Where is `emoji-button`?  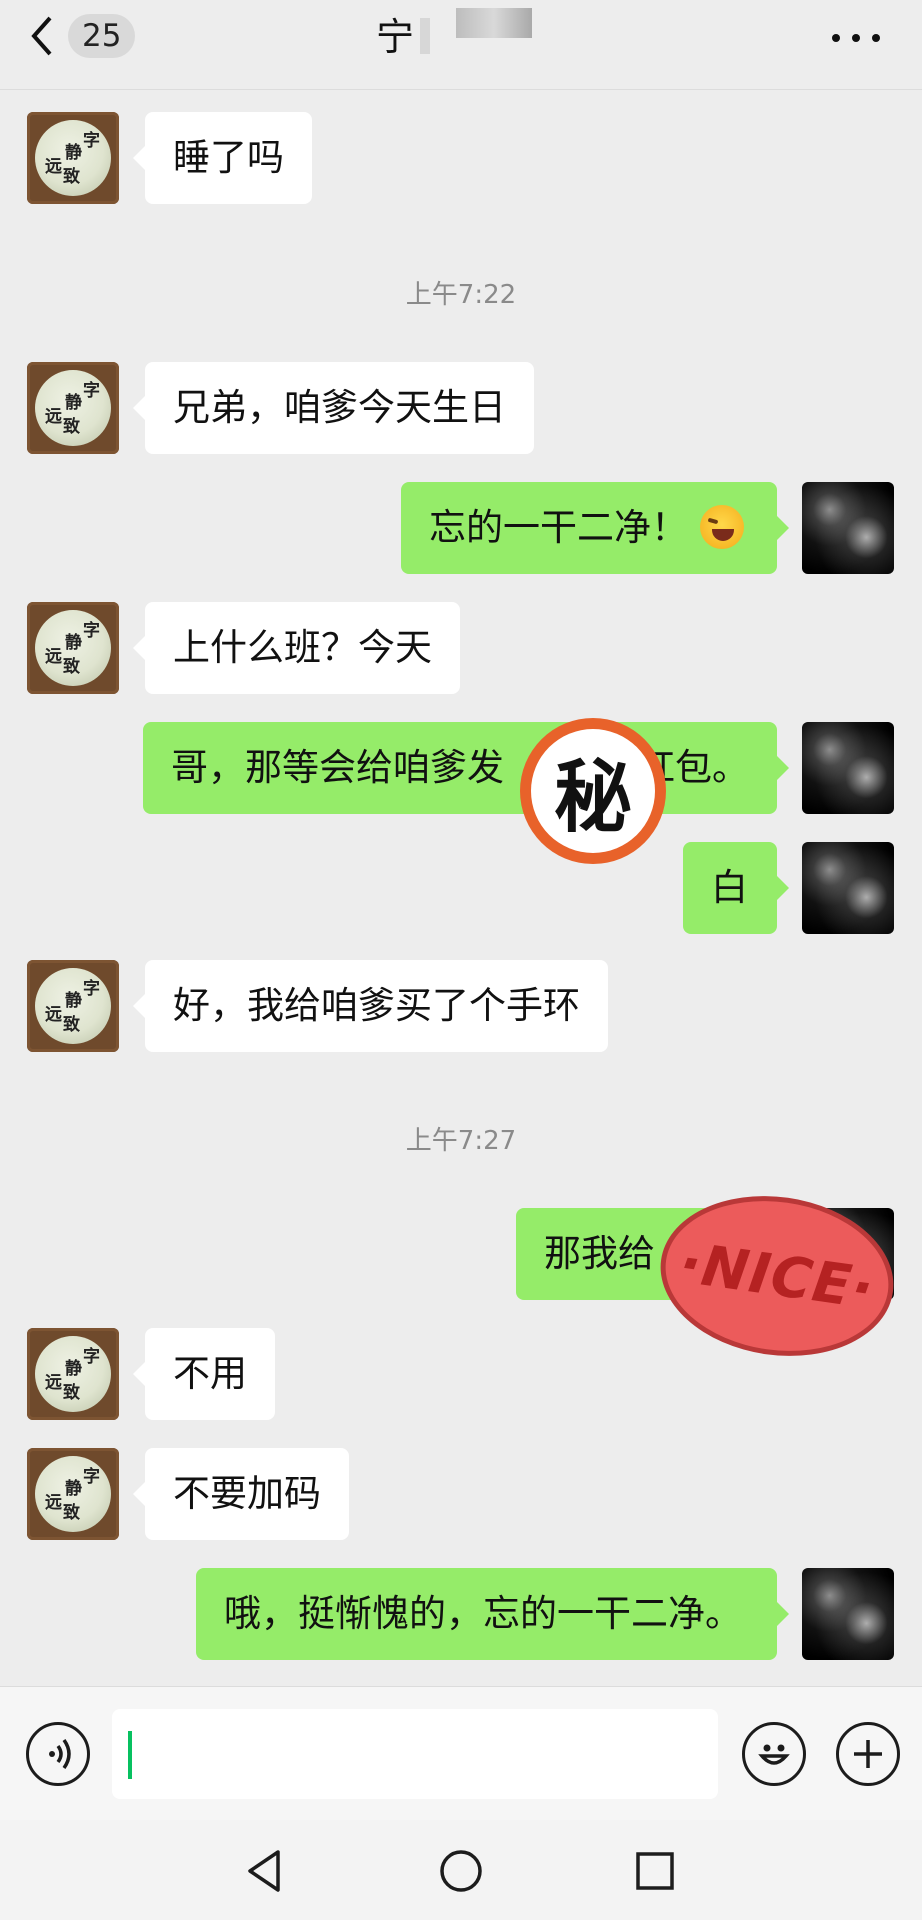
emoji-button is located at coordinates (774, 1754).